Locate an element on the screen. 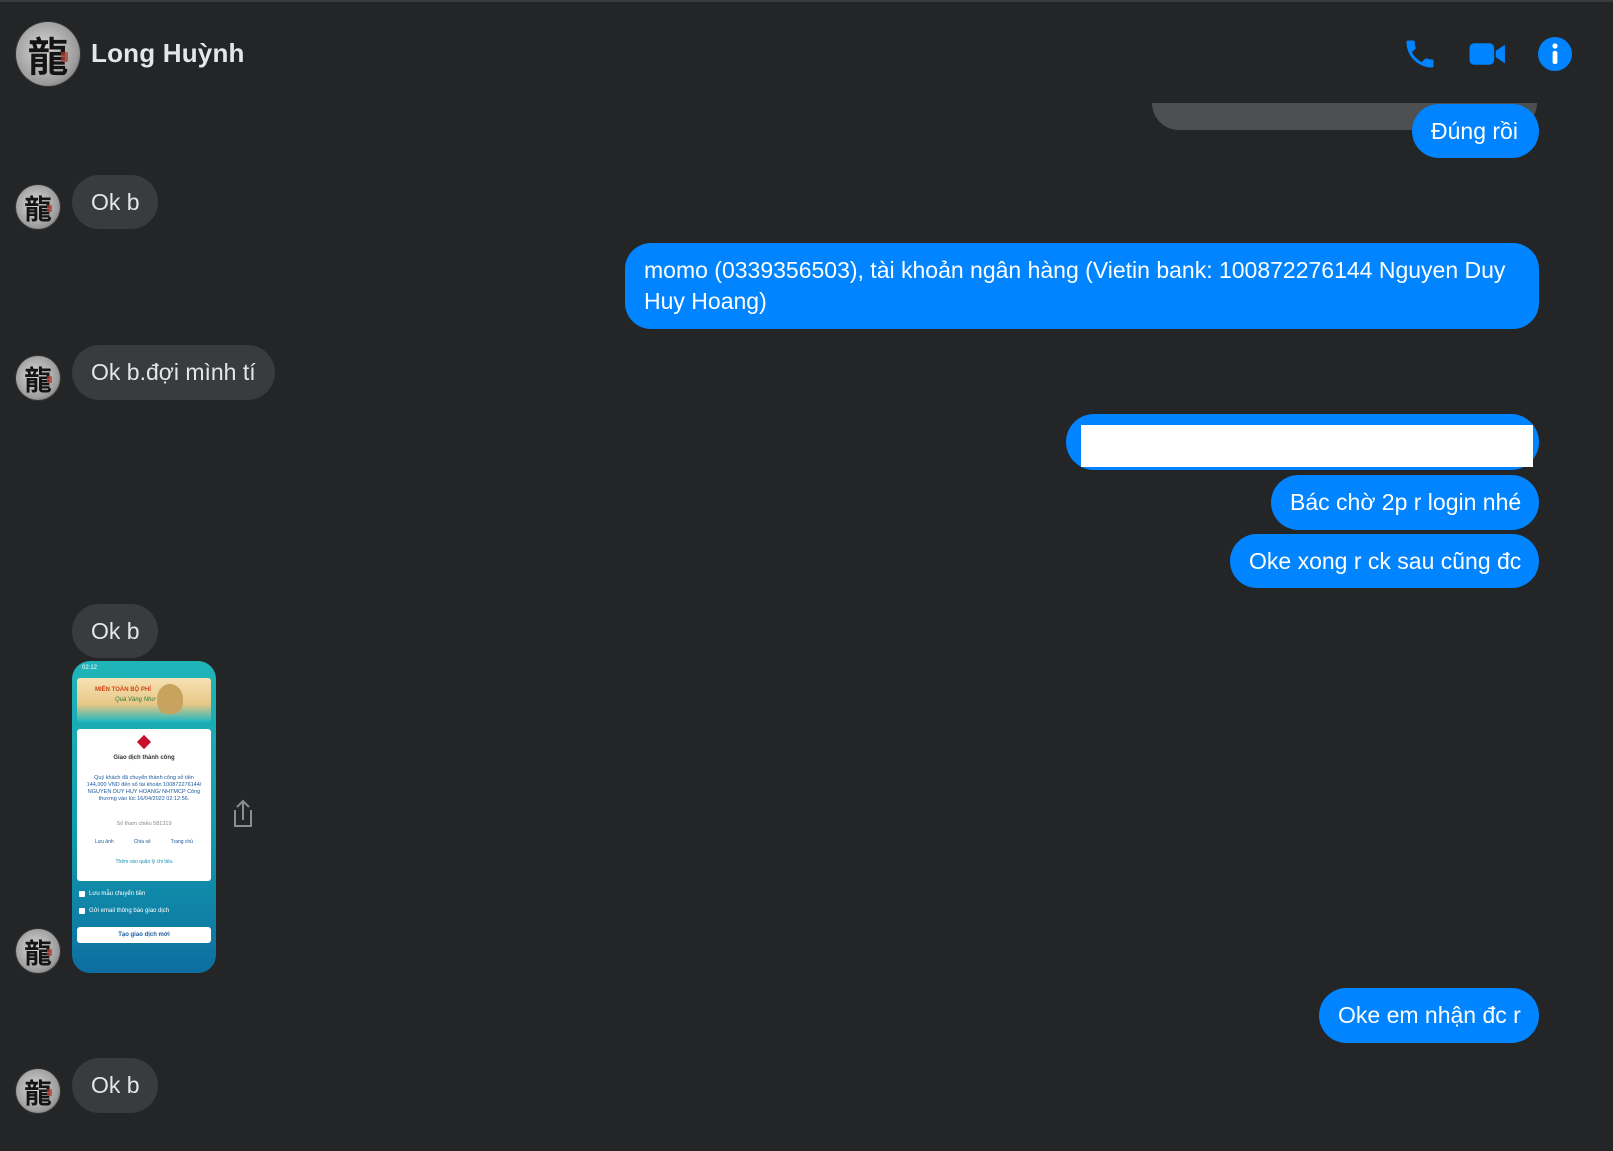 The image size is (1613, 1151). piggy-bank-illustration is located at coordinates (170, 699).